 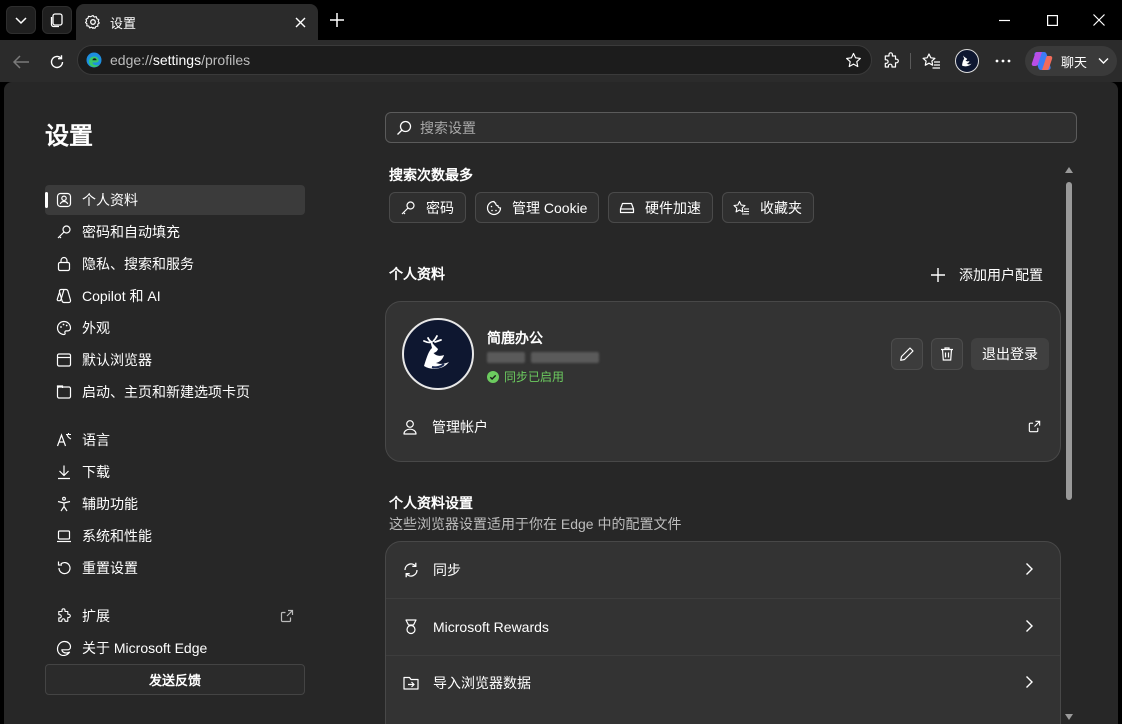 What do you see at coordinates (131, 232) in the screenshot?
I see `sidebar-item-label: 密码和自动填充` at bounding box center [131, 232].